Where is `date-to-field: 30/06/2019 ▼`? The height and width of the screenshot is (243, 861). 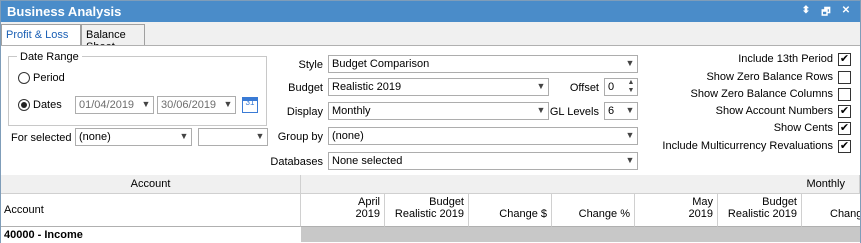
date-to-field: 30/06/2019 ▼ is located at coordinates (196, 105).